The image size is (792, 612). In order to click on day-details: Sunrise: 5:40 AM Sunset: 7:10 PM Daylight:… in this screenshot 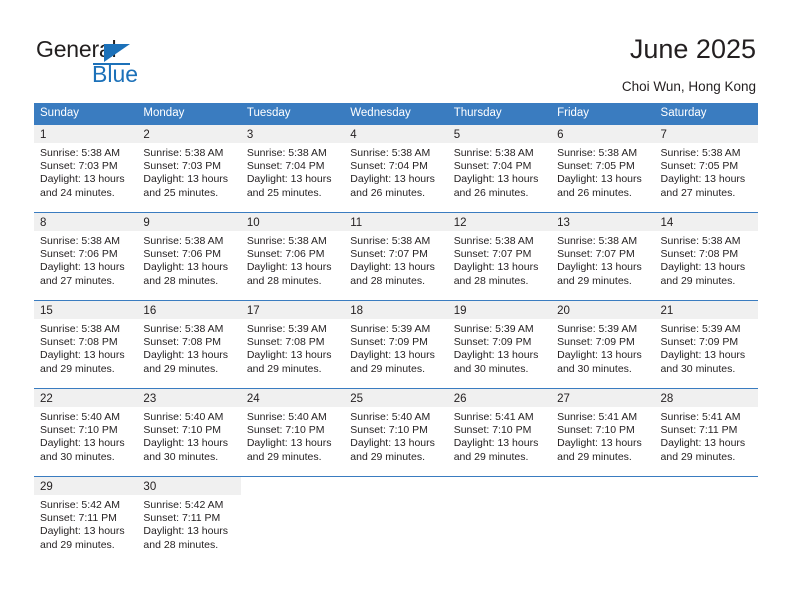, I will do `click(188, 435)`.